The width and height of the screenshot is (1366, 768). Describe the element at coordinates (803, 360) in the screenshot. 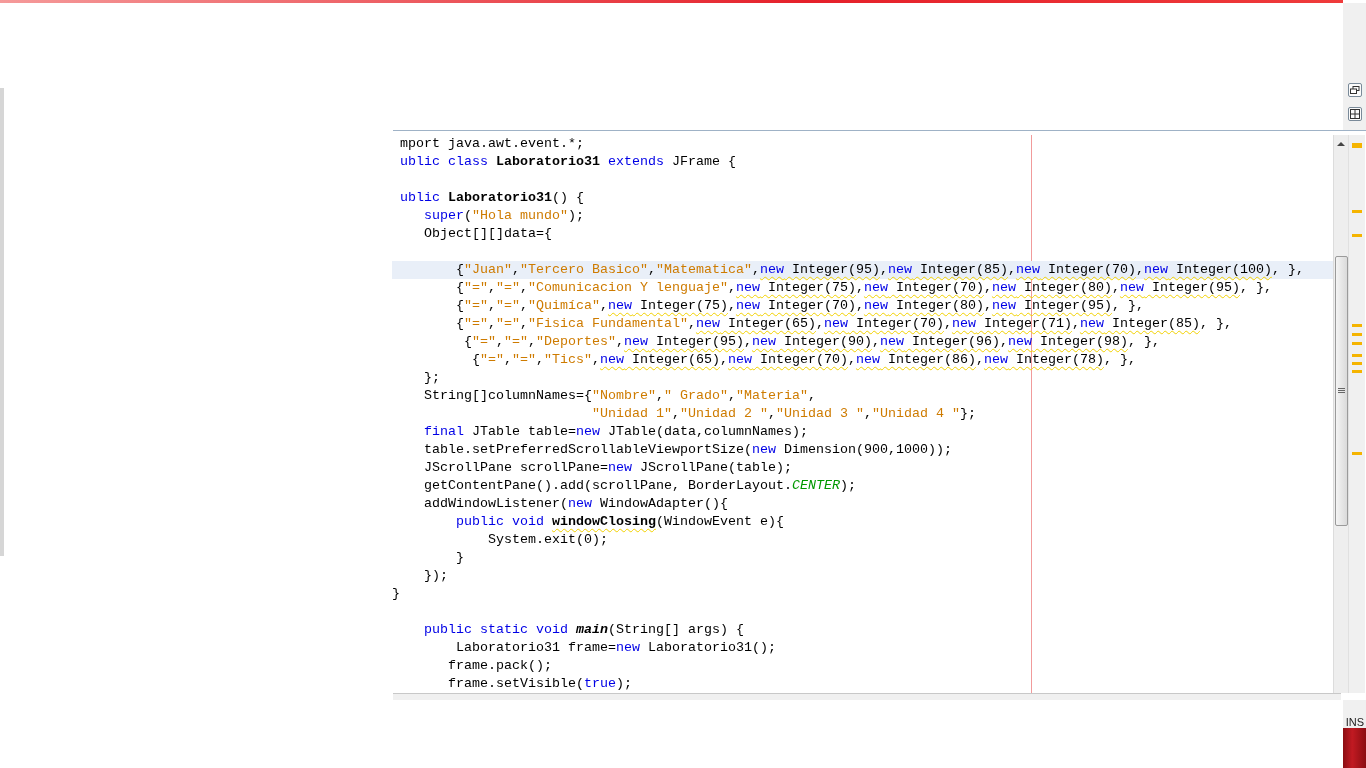

I see `code-line: {"=","=","Tics",new Integer(65),new Integer(70),new Integer(86),new Integer(78), },` at that location.